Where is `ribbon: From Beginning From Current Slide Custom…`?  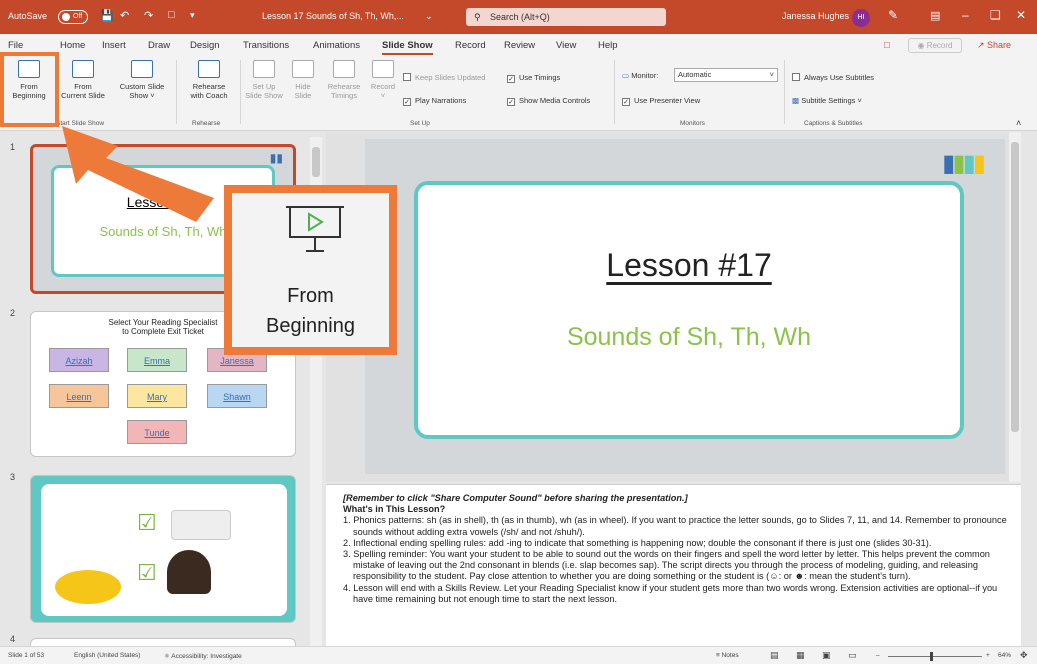
ribbon: From Beginning From Current Slide Custom… is located at coordinates (518, 93).